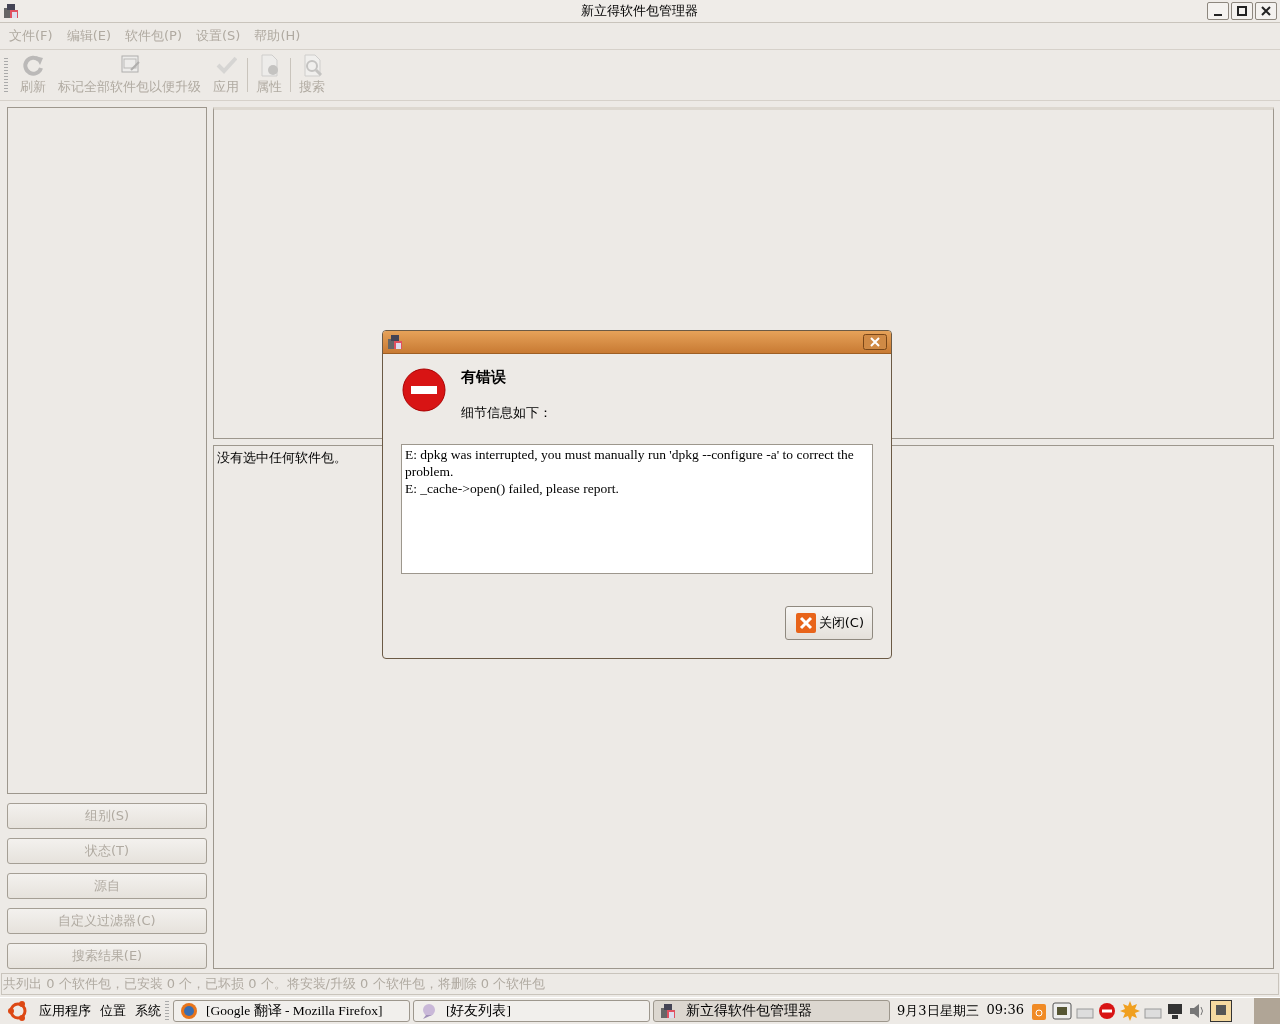 Image resolution: width=1280 pixels, height=1024 pixels. Describe the element at coordinates (1130, 1011) in the screenshot. I see `update-star-icon` at that location.